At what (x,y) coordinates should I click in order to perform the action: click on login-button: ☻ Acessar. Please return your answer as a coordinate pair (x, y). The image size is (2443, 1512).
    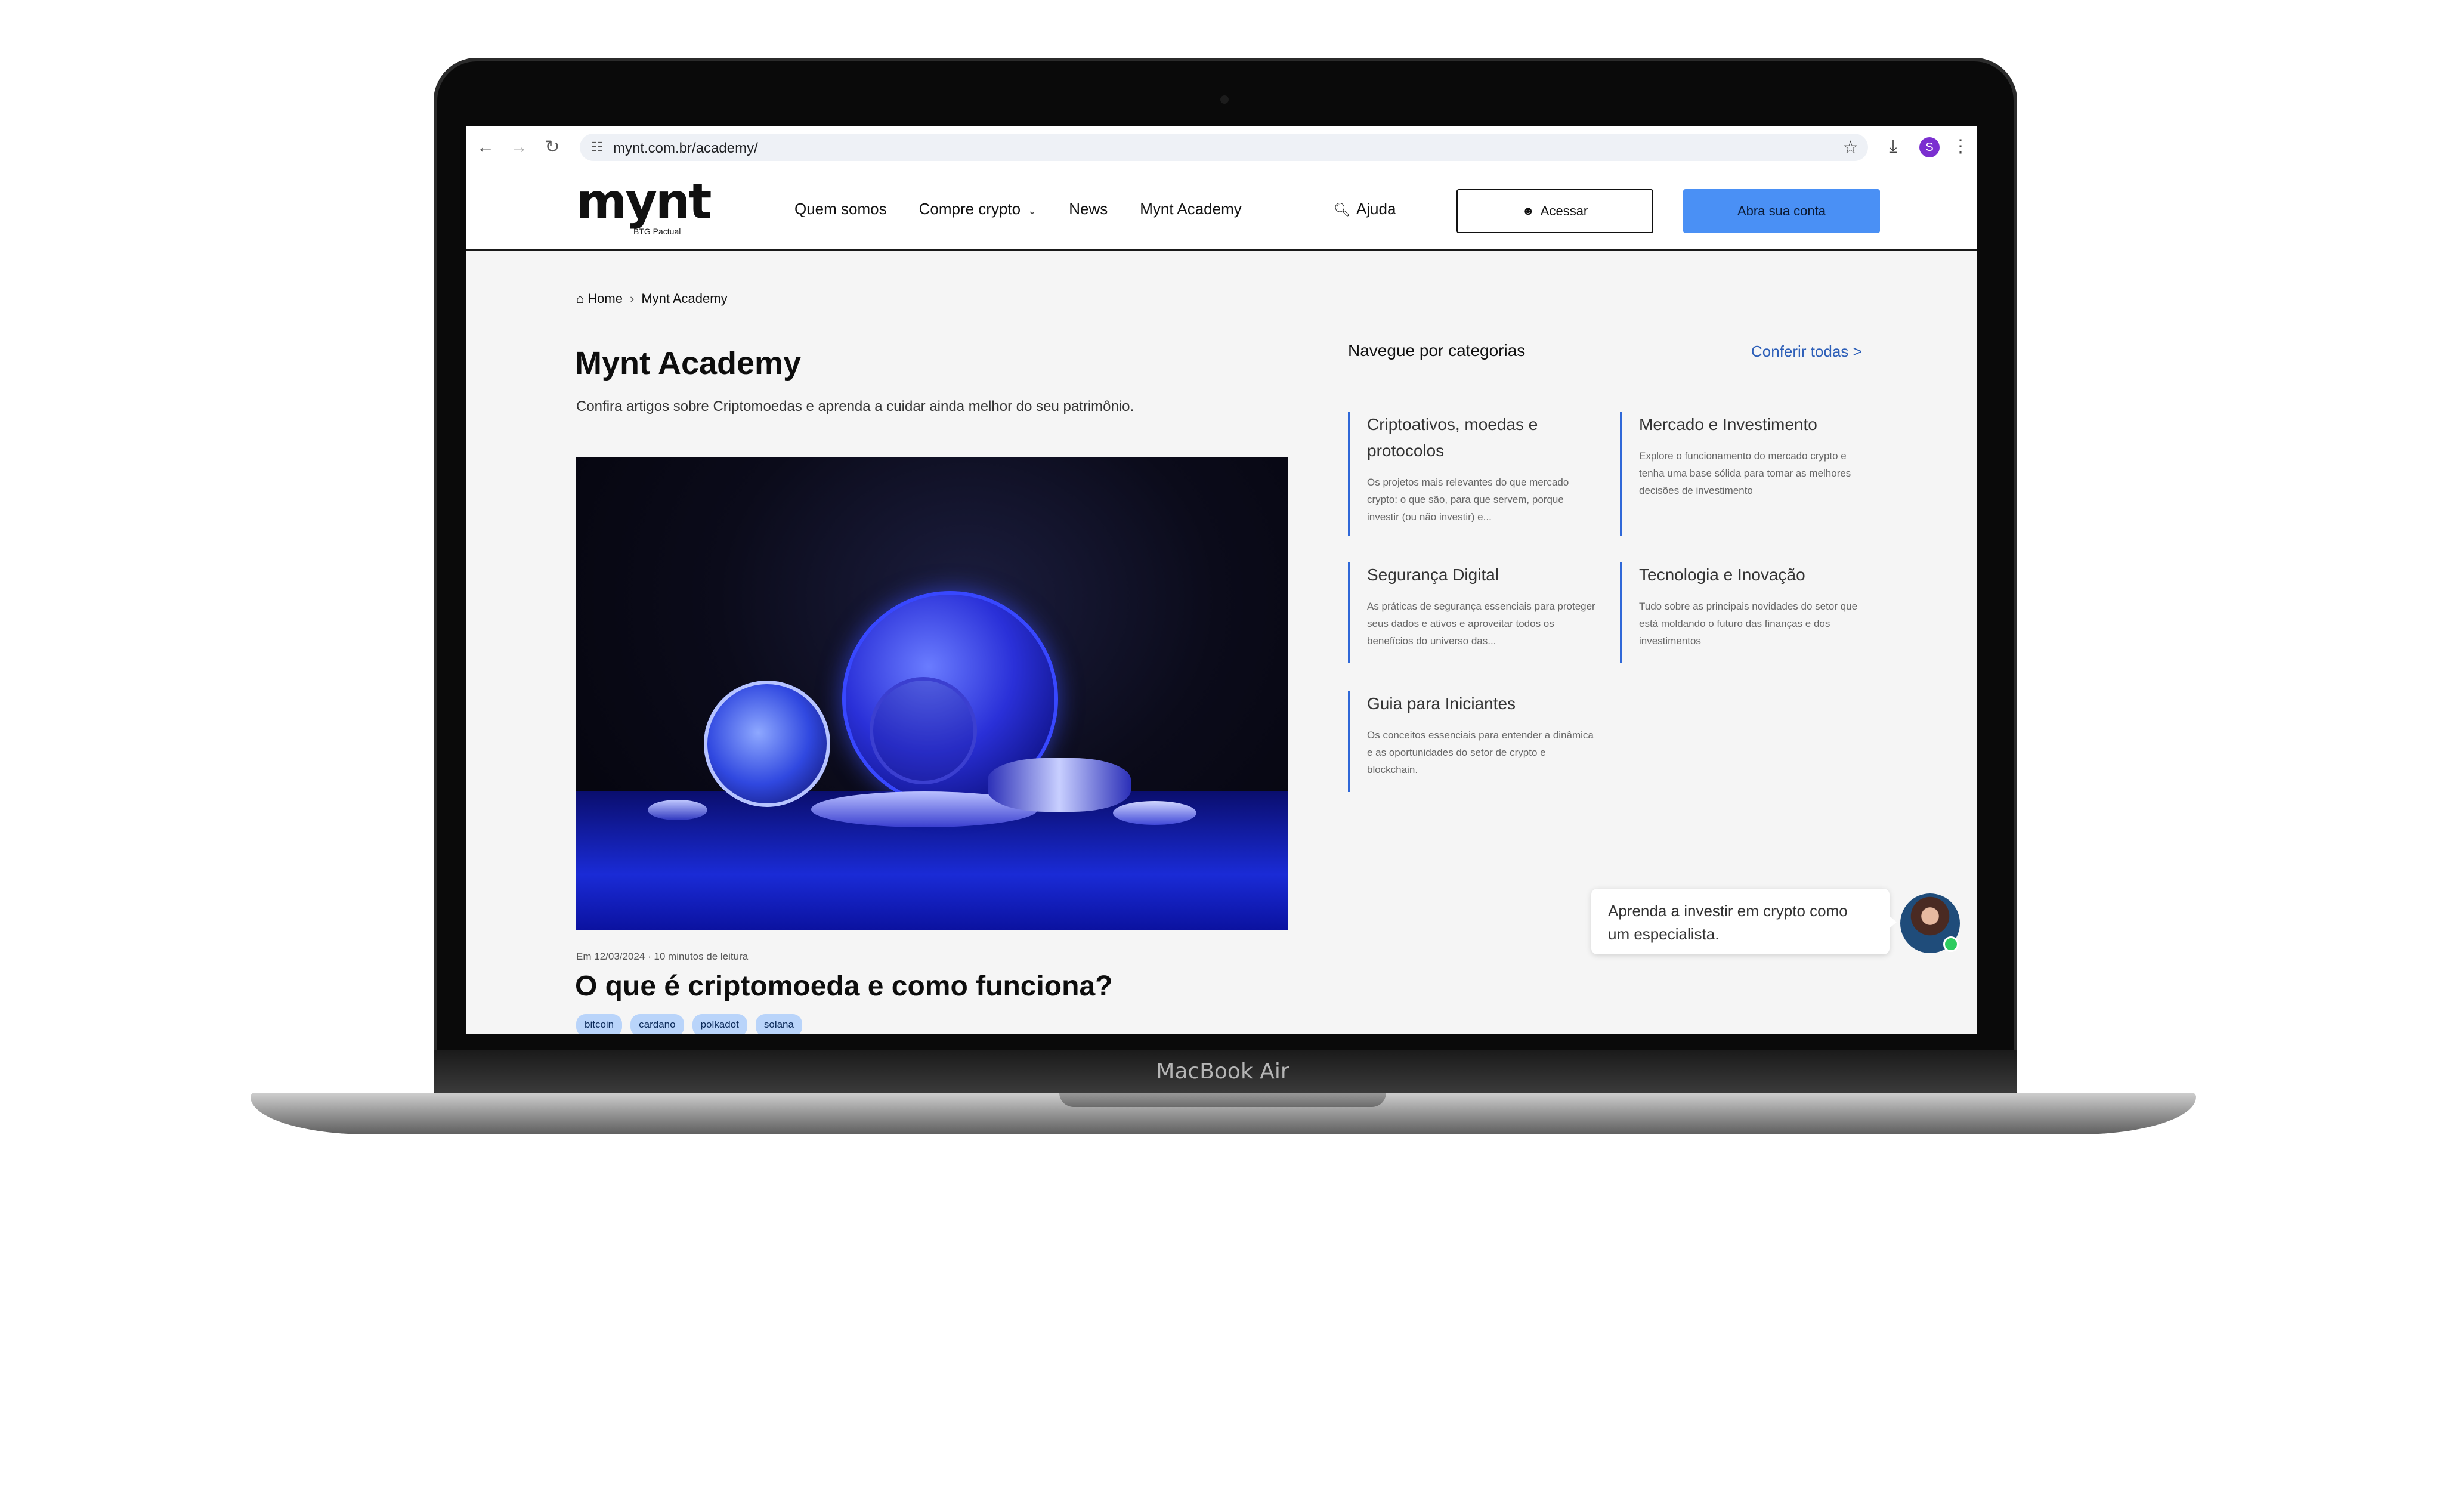
    Looking at the image, I should click on (1554, 211).